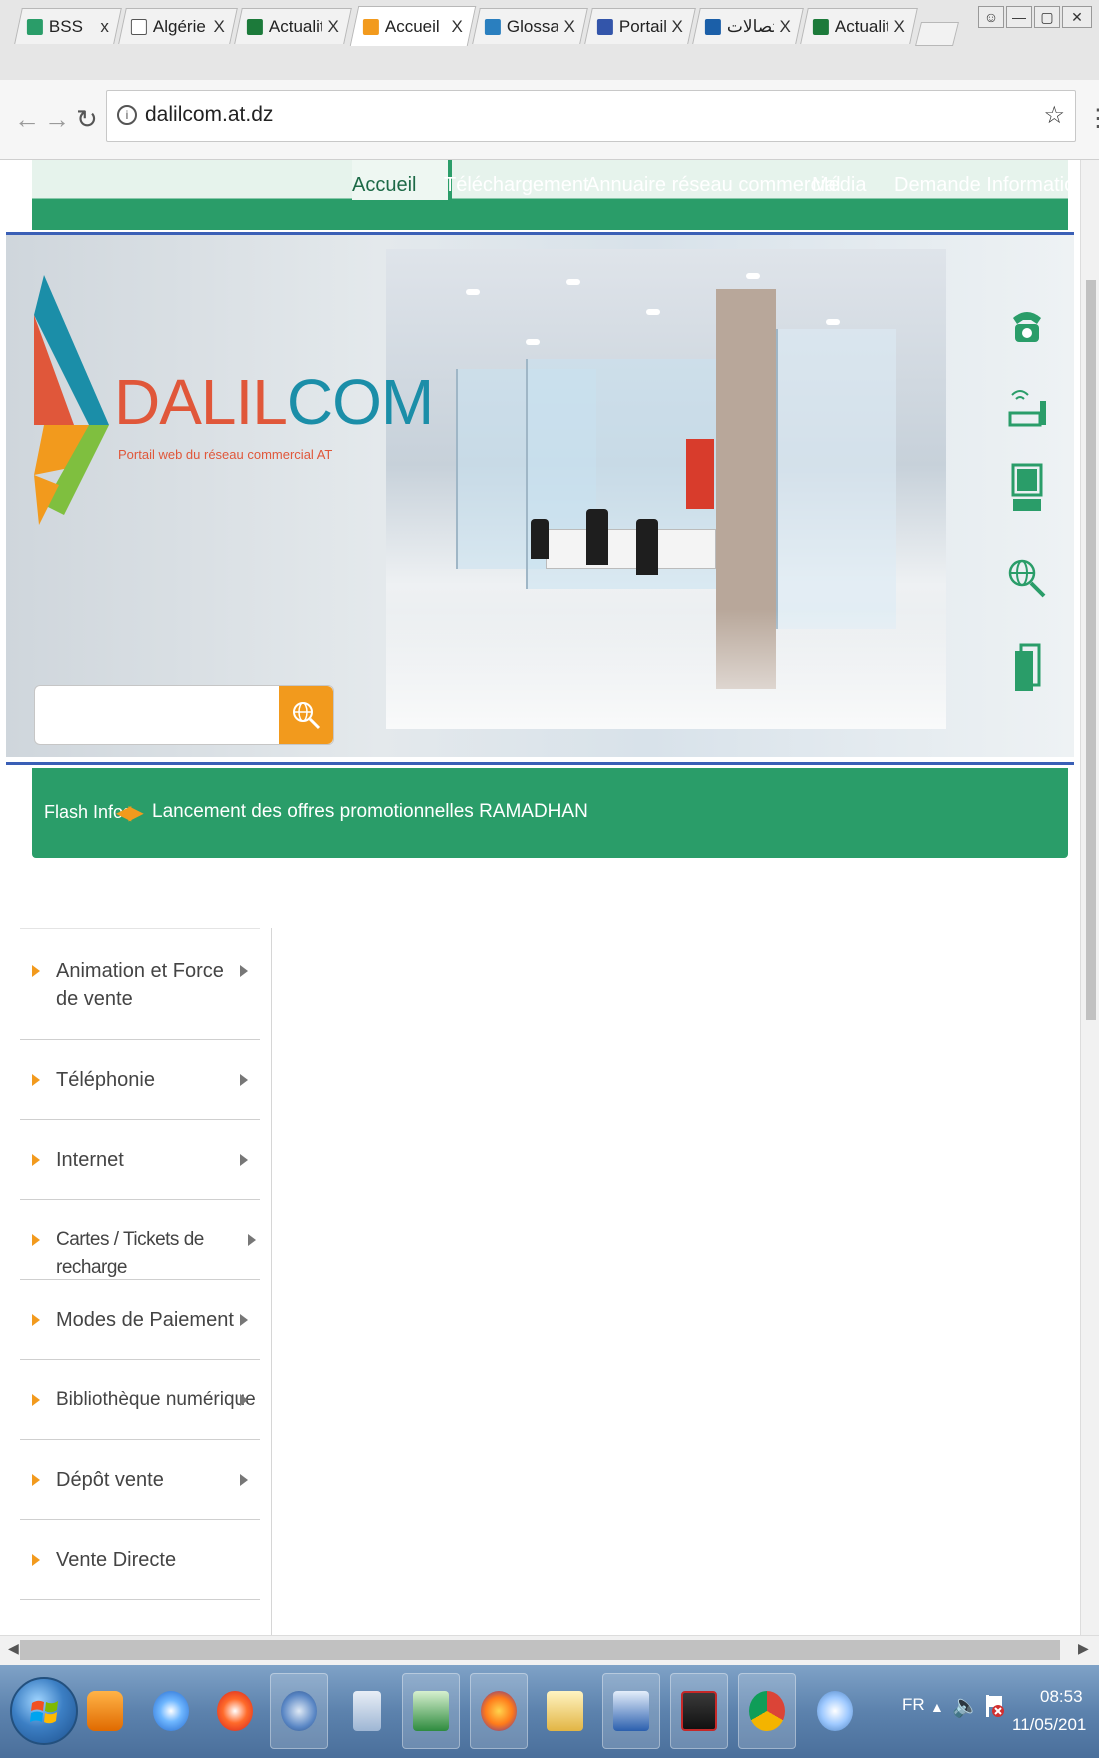  Describe the element at coordinates (44, 1711) in the screenshot. I see `start-button` at that location.